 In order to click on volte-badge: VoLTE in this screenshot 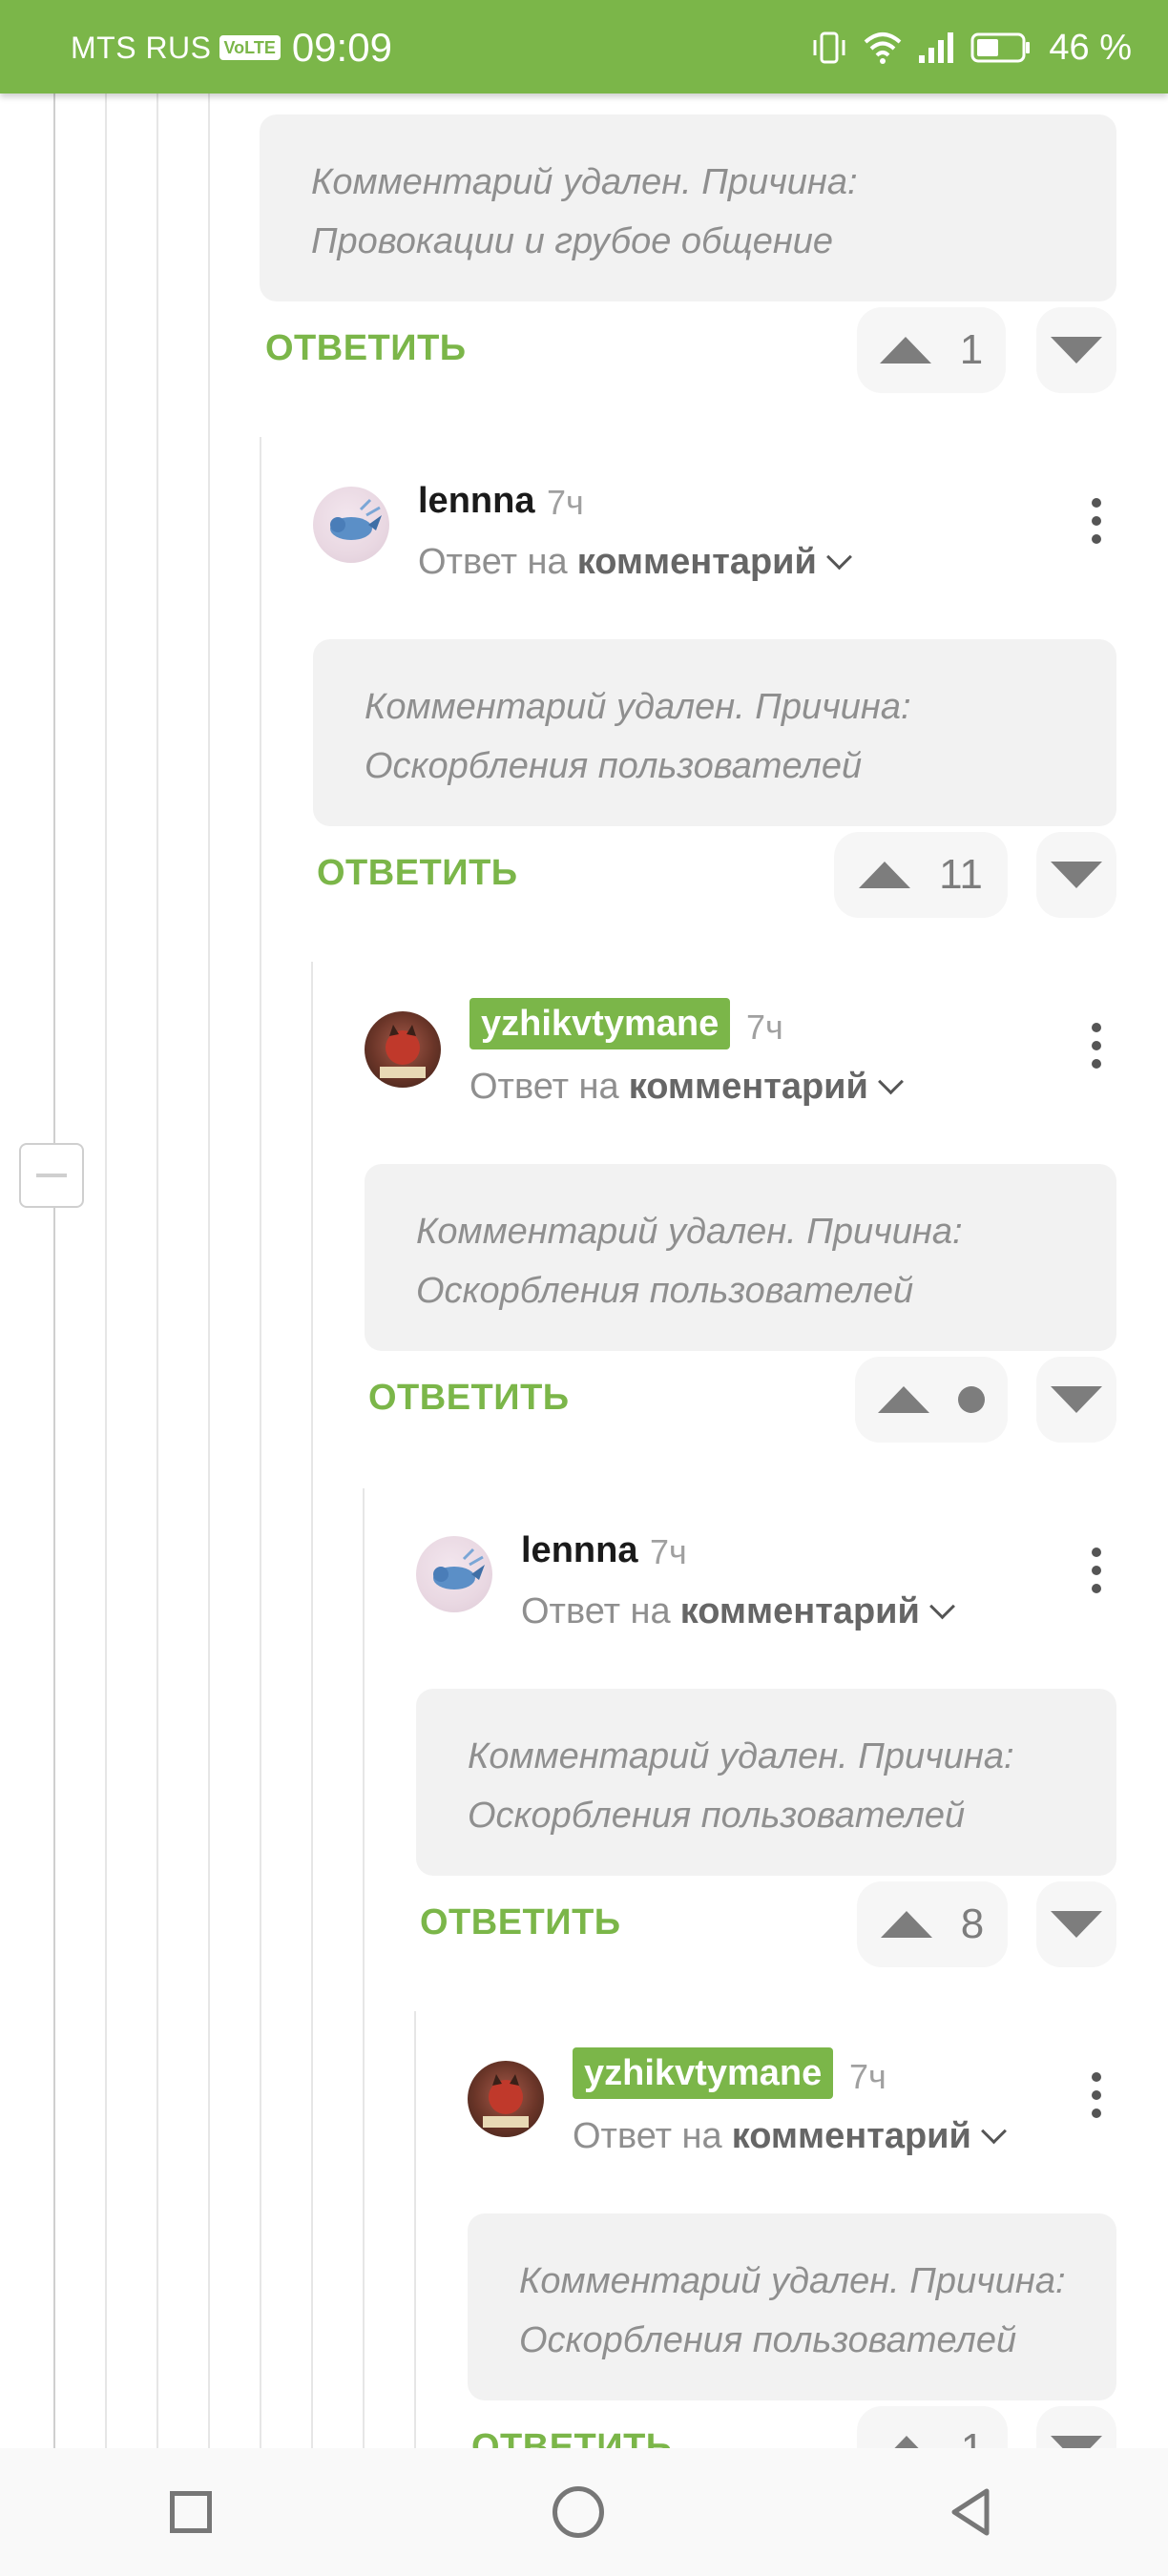, I will do `click(250, 47)`.